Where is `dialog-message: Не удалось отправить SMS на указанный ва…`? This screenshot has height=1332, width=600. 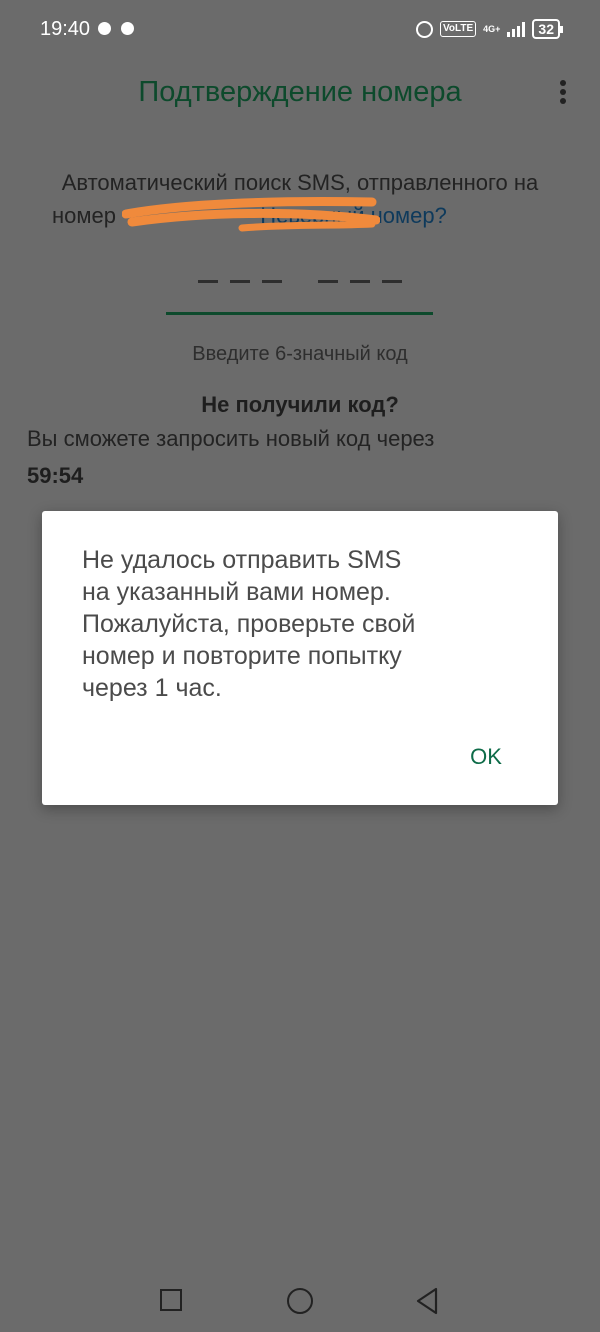 dialog-message: Не удалось отправить SMS на указанный ва… is located at coordinates (302, 624).